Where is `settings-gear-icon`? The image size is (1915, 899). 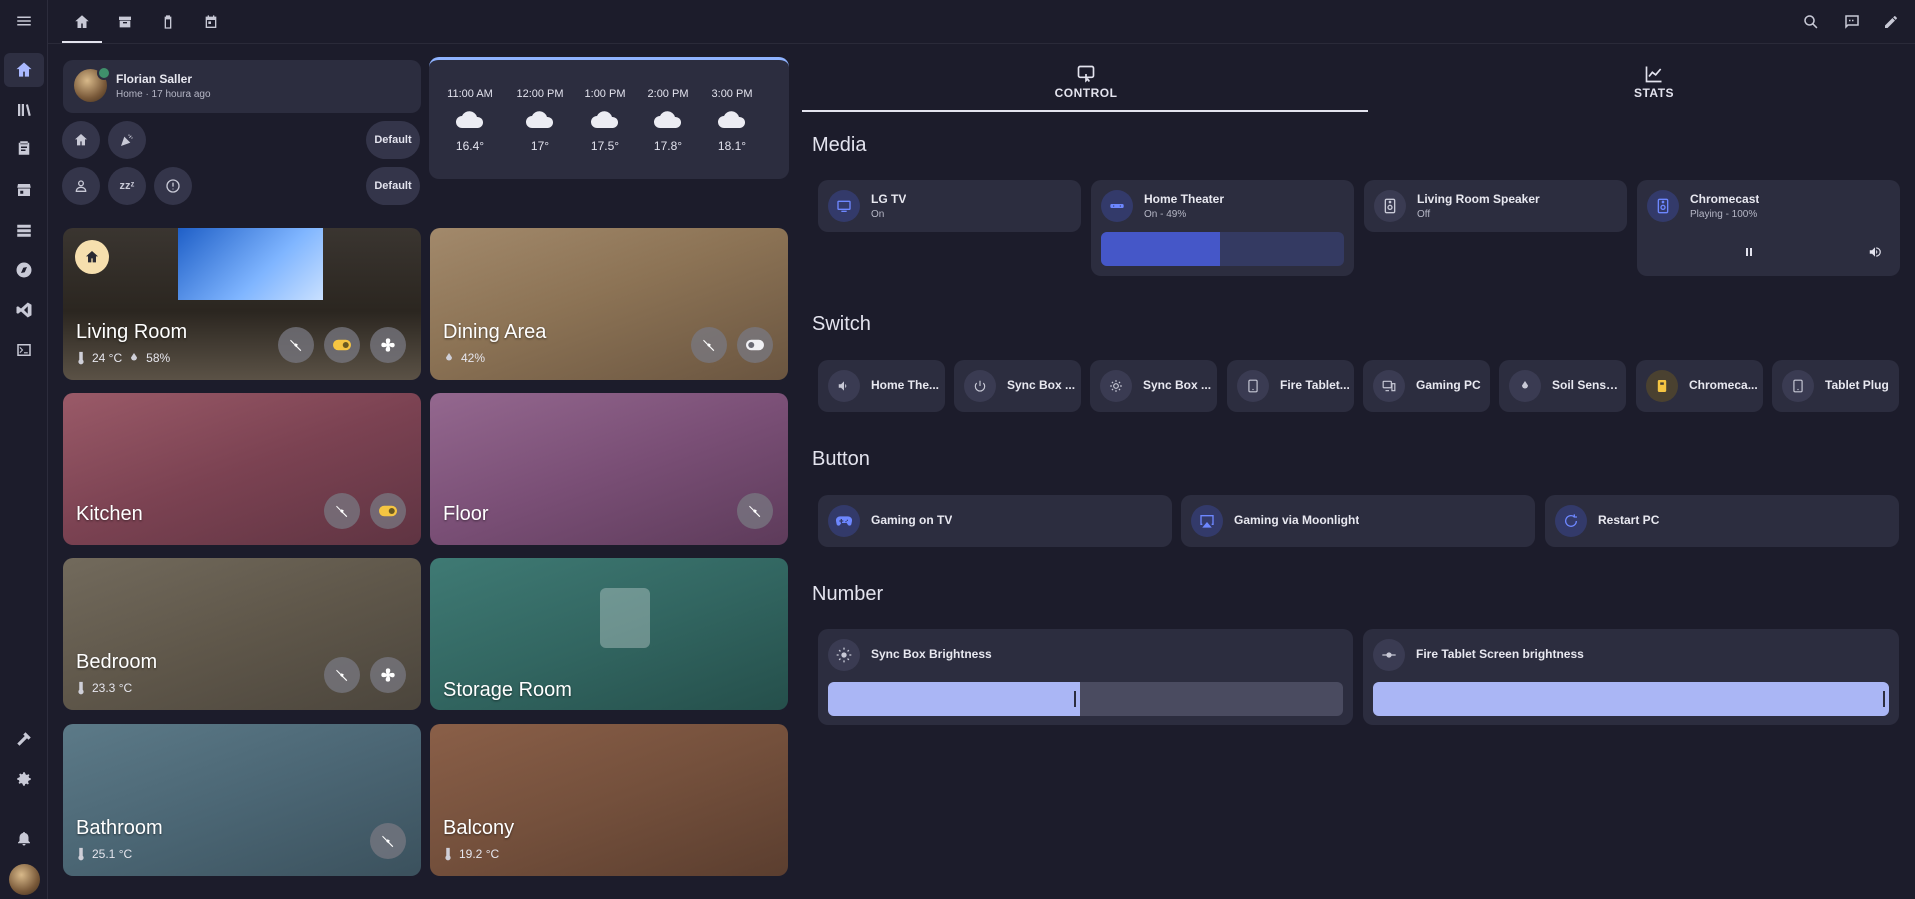
settings-gear-icon is located at coordinates (24, 779).